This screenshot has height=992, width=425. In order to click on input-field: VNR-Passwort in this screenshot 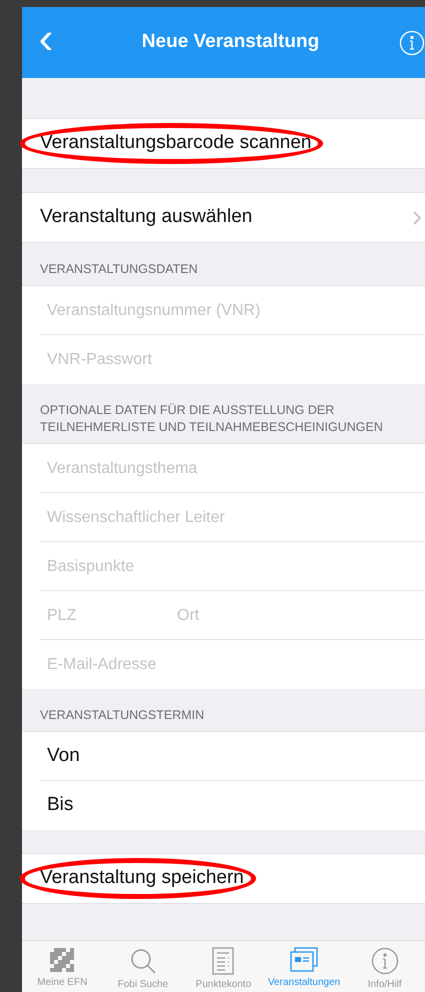, I will do `click(223, 359)`.